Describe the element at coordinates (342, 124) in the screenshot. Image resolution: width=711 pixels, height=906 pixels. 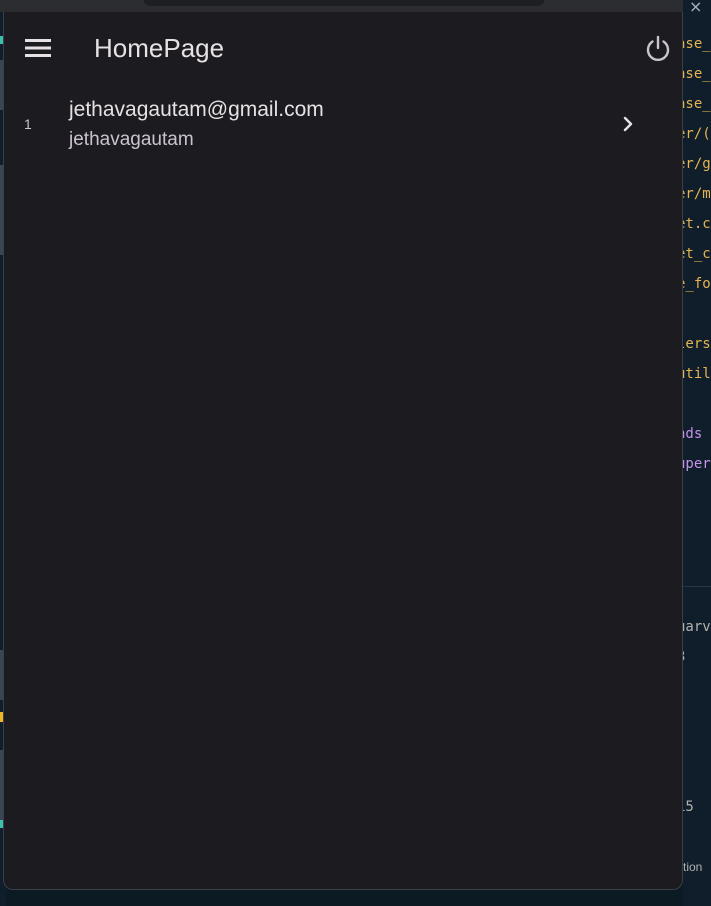
I see `user-list-item: 1 jethavagautam@gmail.com jethavagautam` at that location.